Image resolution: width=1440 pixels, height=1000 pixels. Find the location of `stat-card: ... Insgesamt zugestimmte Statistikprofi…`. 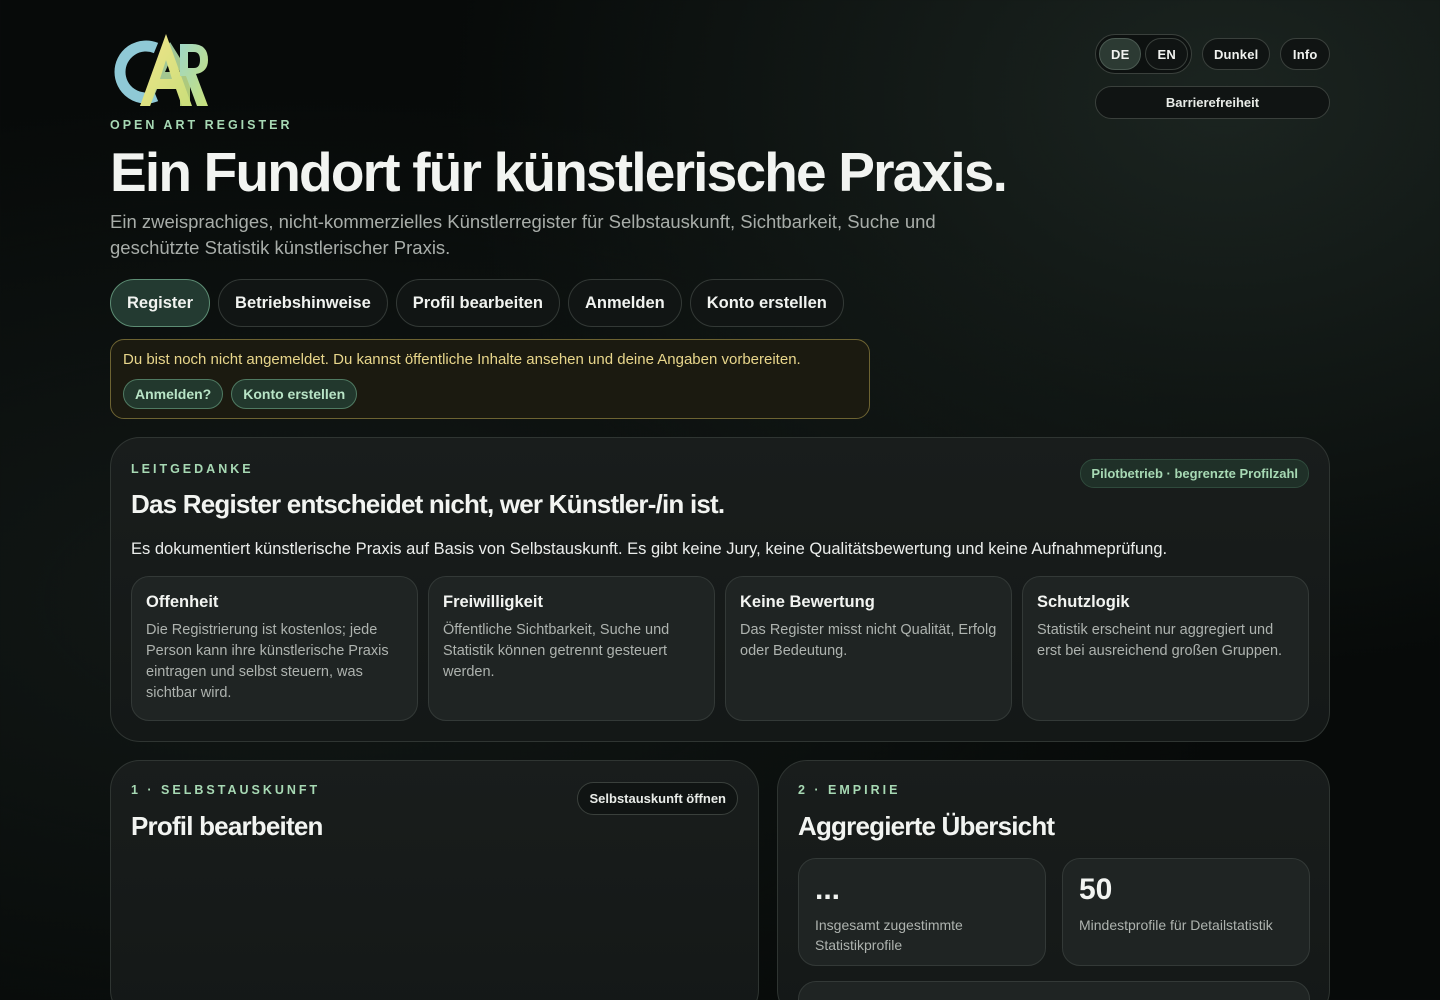

stat-card: ... Insgesamt zugestimmte Statistikprofi… is located at coordinates (922, 912).